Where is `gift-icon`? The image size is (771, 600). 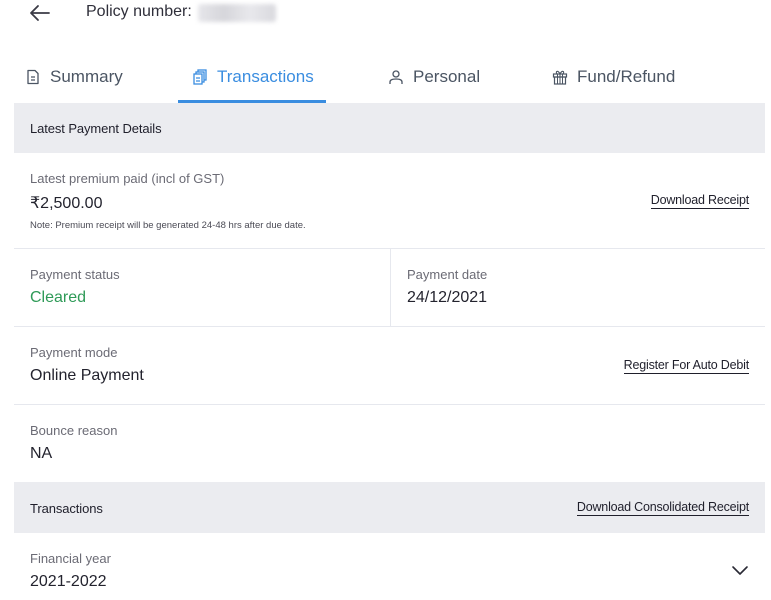 gift-icon is located at coordinates (560, 77).